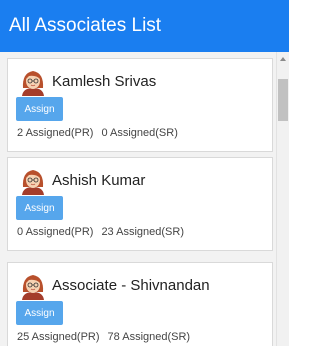  Describe the element at coordinates (149, 337) in the screenshot. I see `assigned-sr-count: 78 Assigned(SR)` at that location.